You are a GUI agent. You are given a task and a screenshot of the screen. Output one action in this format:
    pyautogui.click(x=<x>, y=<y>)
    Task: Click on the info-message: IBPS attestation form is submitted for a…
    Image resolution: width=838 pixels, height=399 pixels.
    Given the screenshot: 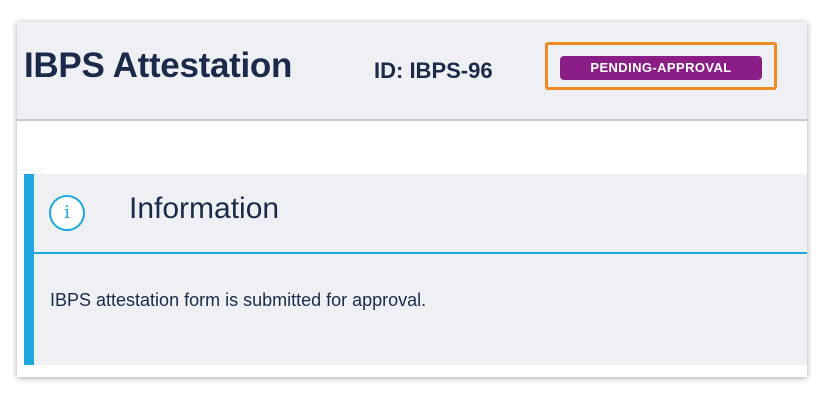 What is the action you would take?
    pyautogui.click(x=238, y=300)
    